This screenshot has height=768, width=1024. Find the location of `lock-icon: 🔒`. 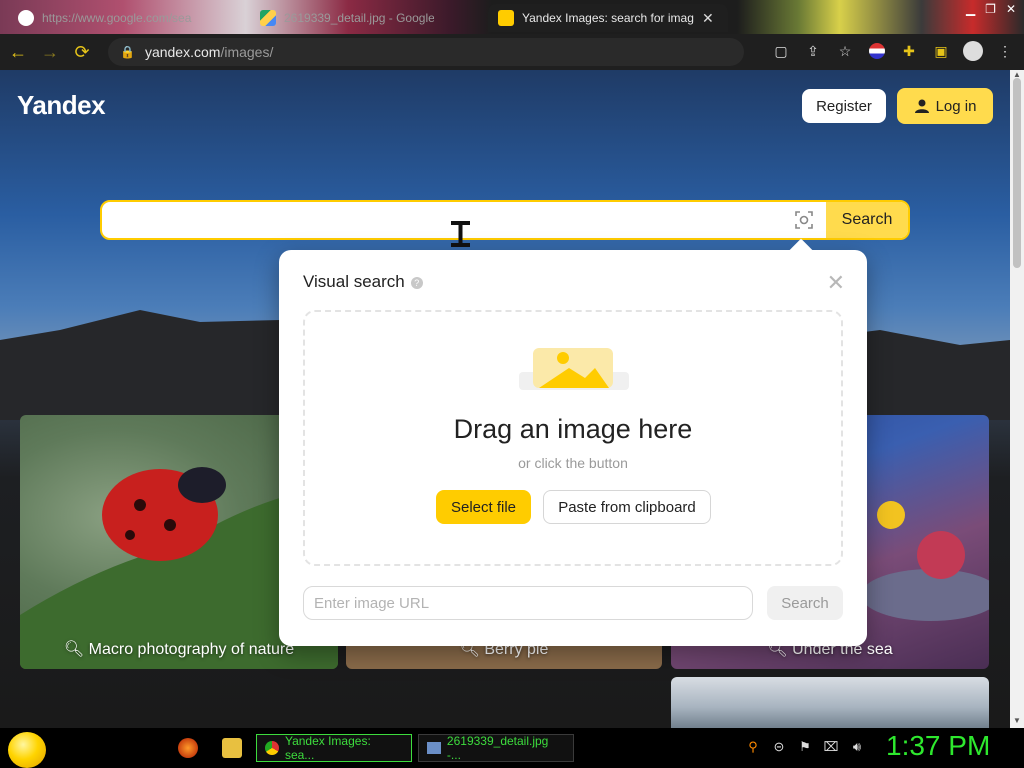

lock-icon: 🔒 is located at coordinates (127, 52).